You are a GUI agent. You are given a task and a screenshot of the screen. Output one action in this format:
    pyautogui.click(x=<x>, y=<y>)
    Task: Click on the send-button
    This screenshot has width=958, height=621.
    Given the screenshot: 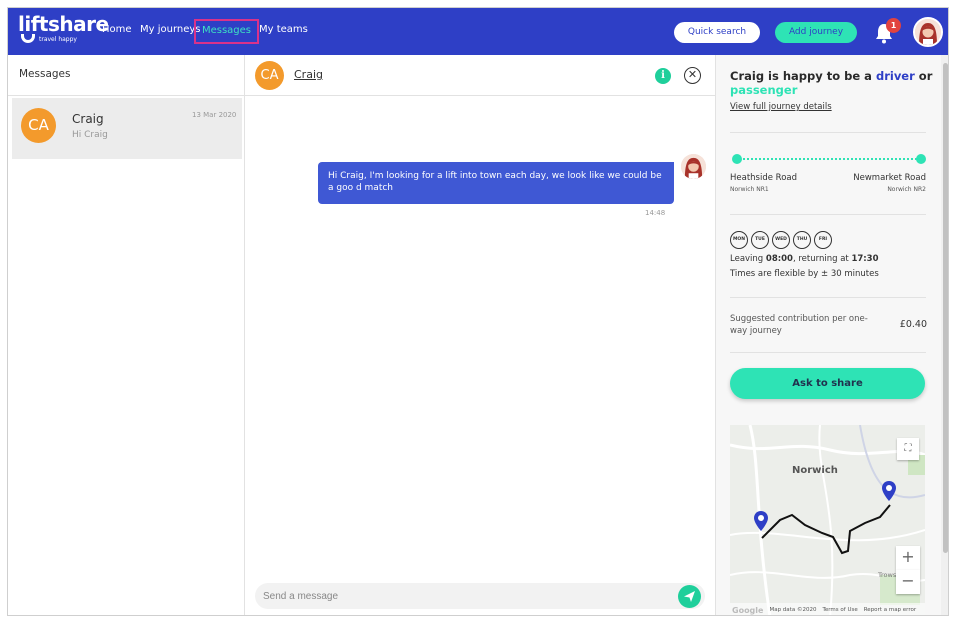 What is the action you would take?
    pyautogui.click(x=689, y=596)
    